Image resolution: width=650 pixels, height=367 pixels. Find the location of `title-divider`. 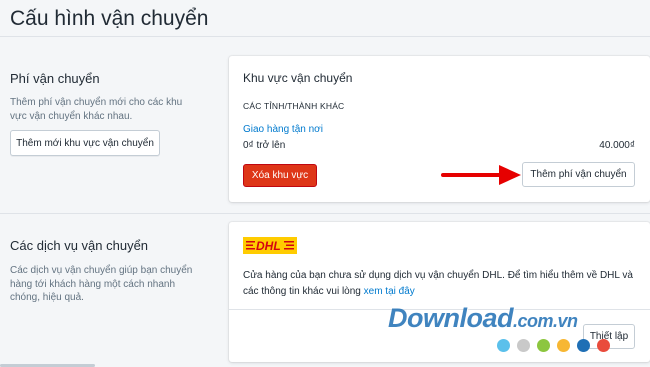

title-divider is located at coordinates (325, 36).